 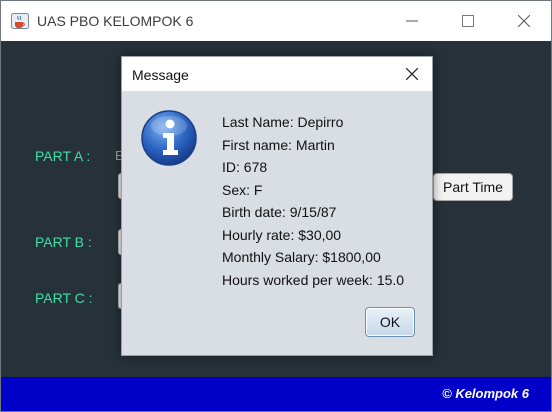 What do you see at coordinates (278, 144) in the screenshot?
I see `message-line-first-name: First name: Martin` at bounding box center [278, 144].